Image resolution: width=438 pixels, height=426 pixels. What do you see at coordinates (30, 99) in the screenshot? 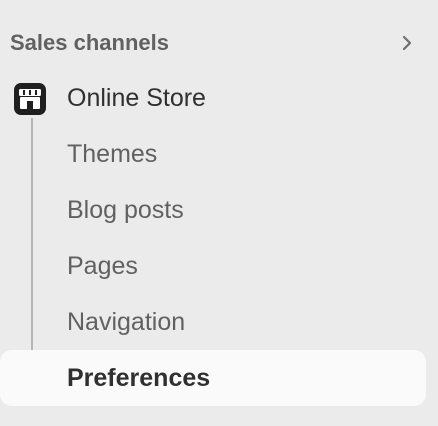
I see `store-icon` at bounding box center [30, 99].